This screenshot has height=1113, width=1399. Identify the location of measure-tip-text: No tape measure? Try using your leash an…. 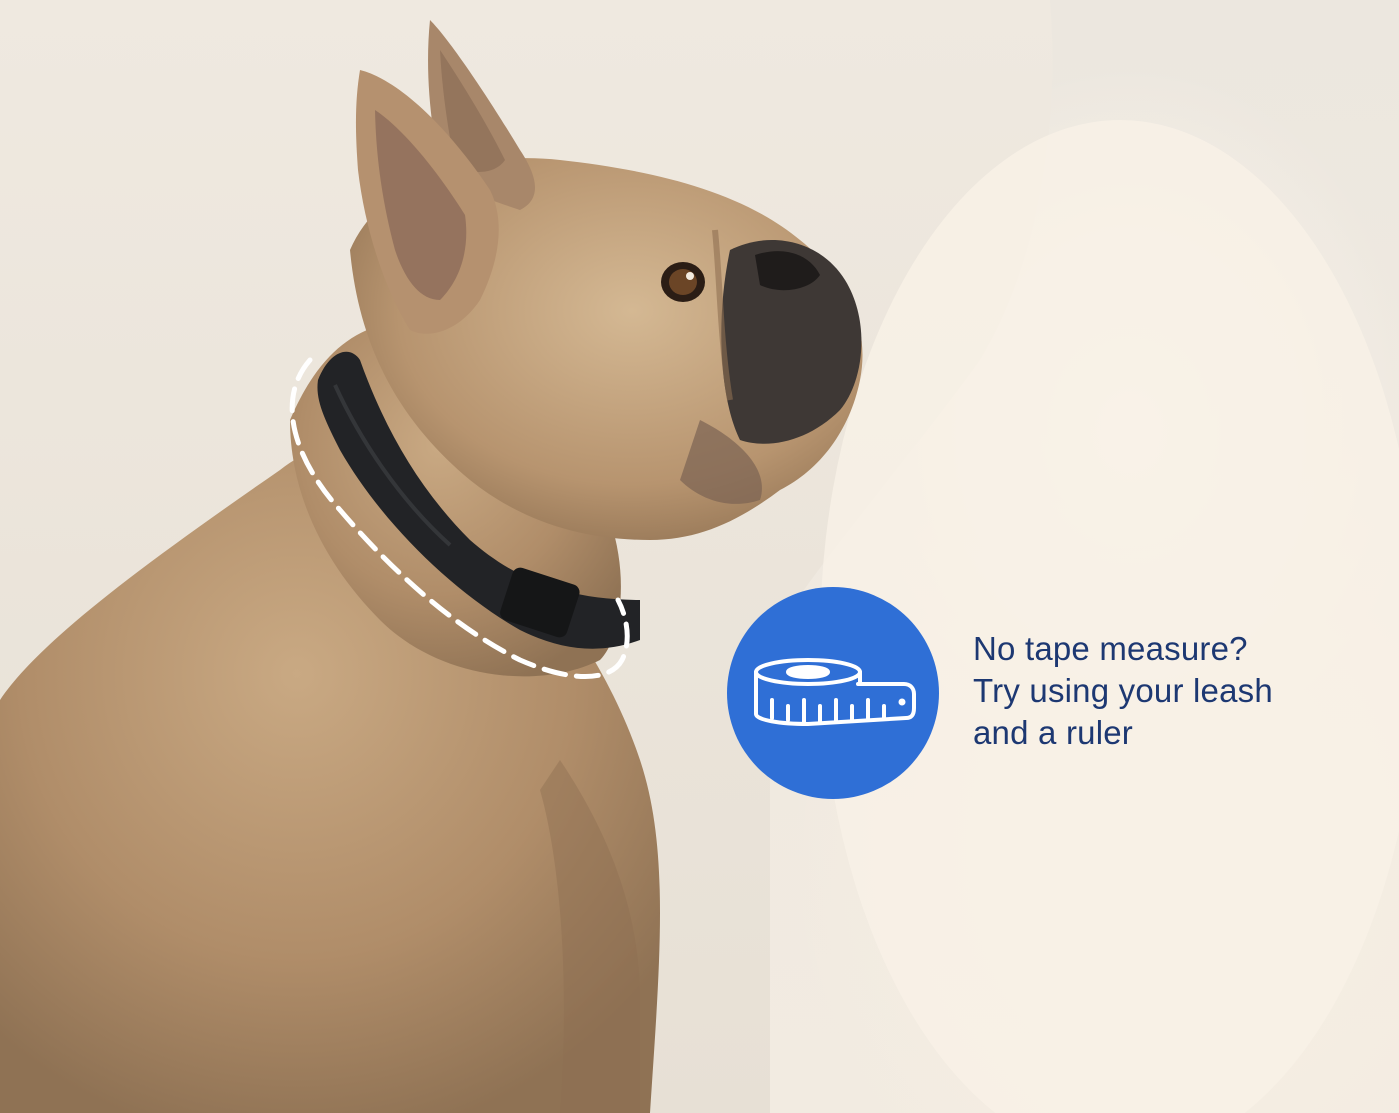
(1173, 691).